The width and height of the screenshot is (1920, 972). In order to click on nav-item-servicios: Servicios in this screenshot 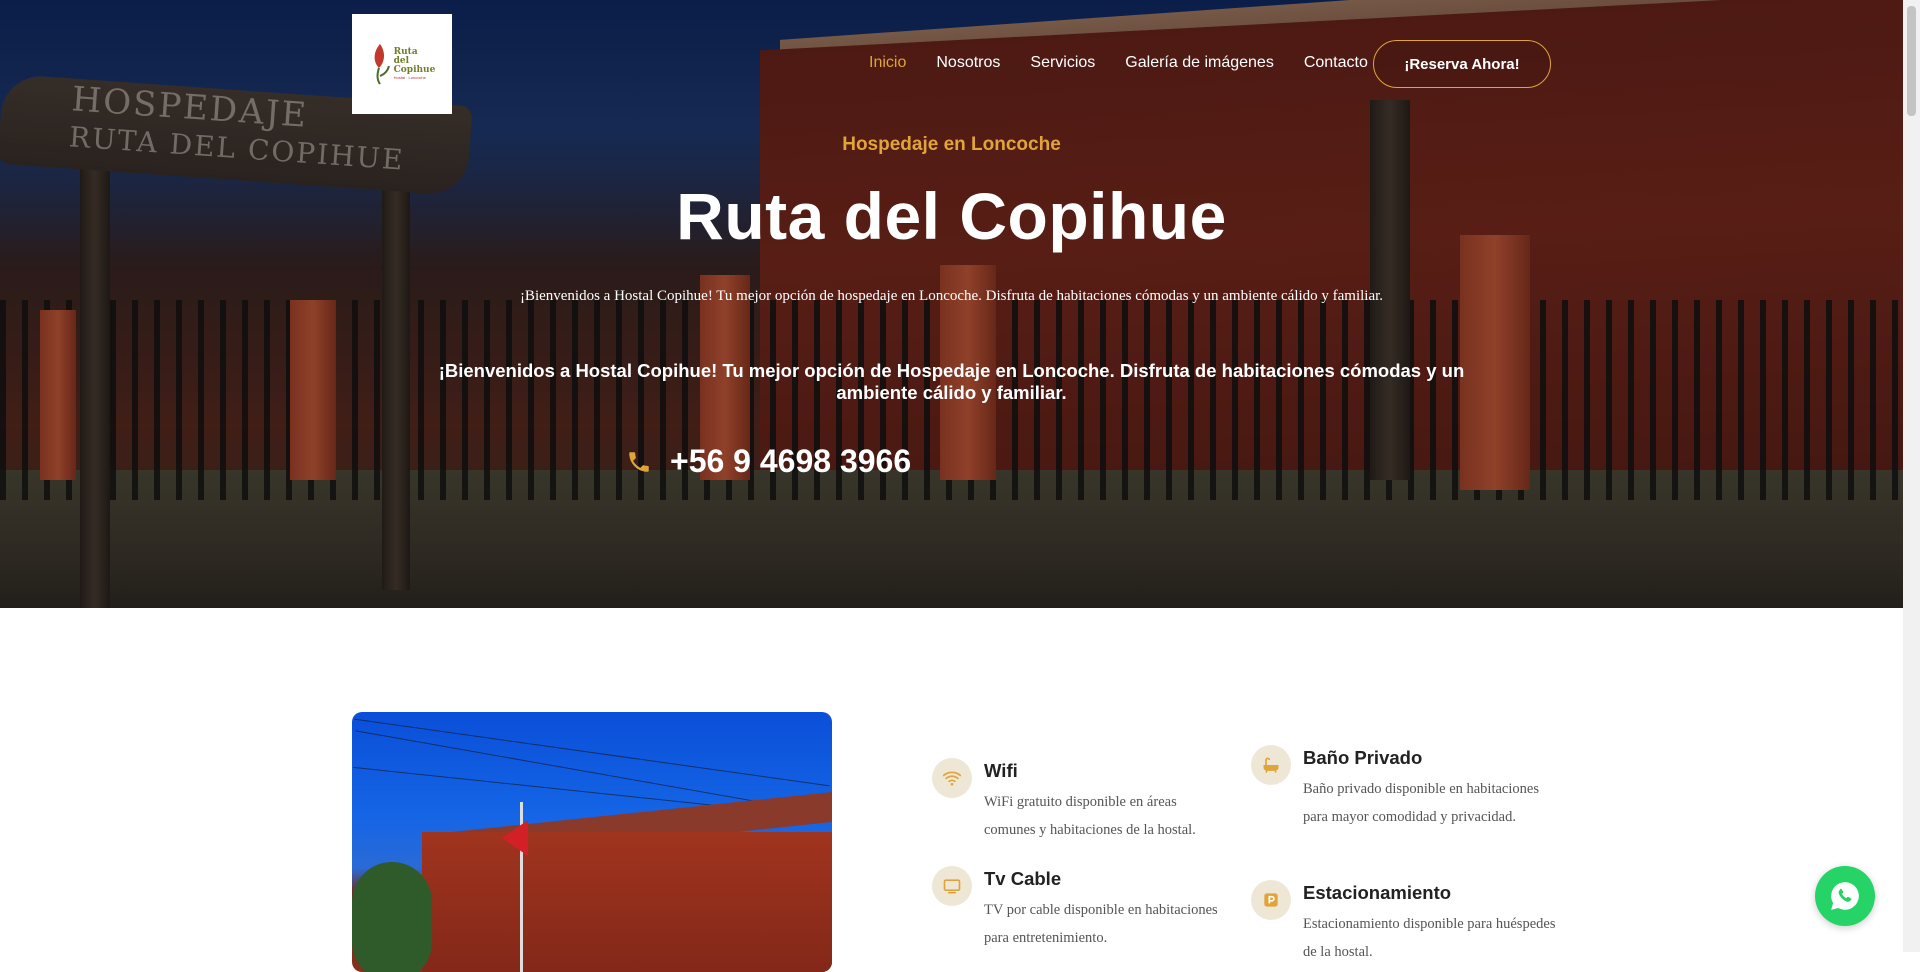, I will do `click(1062, 63)`.